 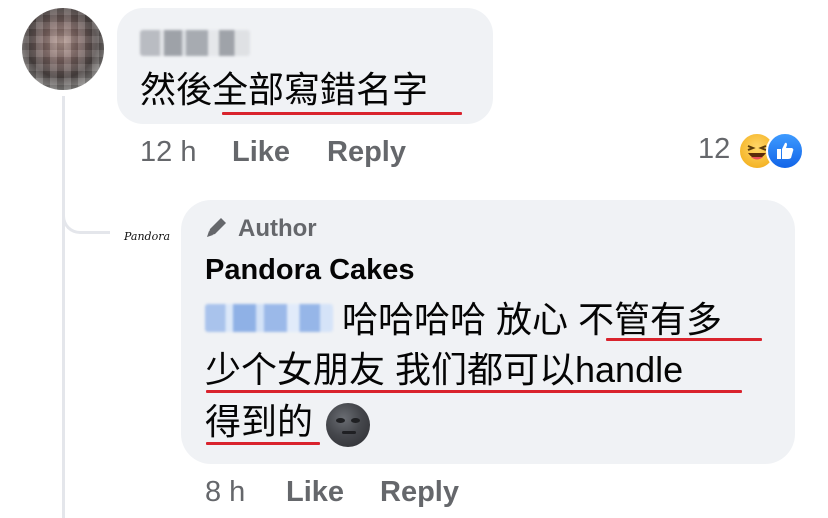 What do you see at coordinates (63, 307) in the screenshot?
I see `thread-line` at bounding box center [63, 307].